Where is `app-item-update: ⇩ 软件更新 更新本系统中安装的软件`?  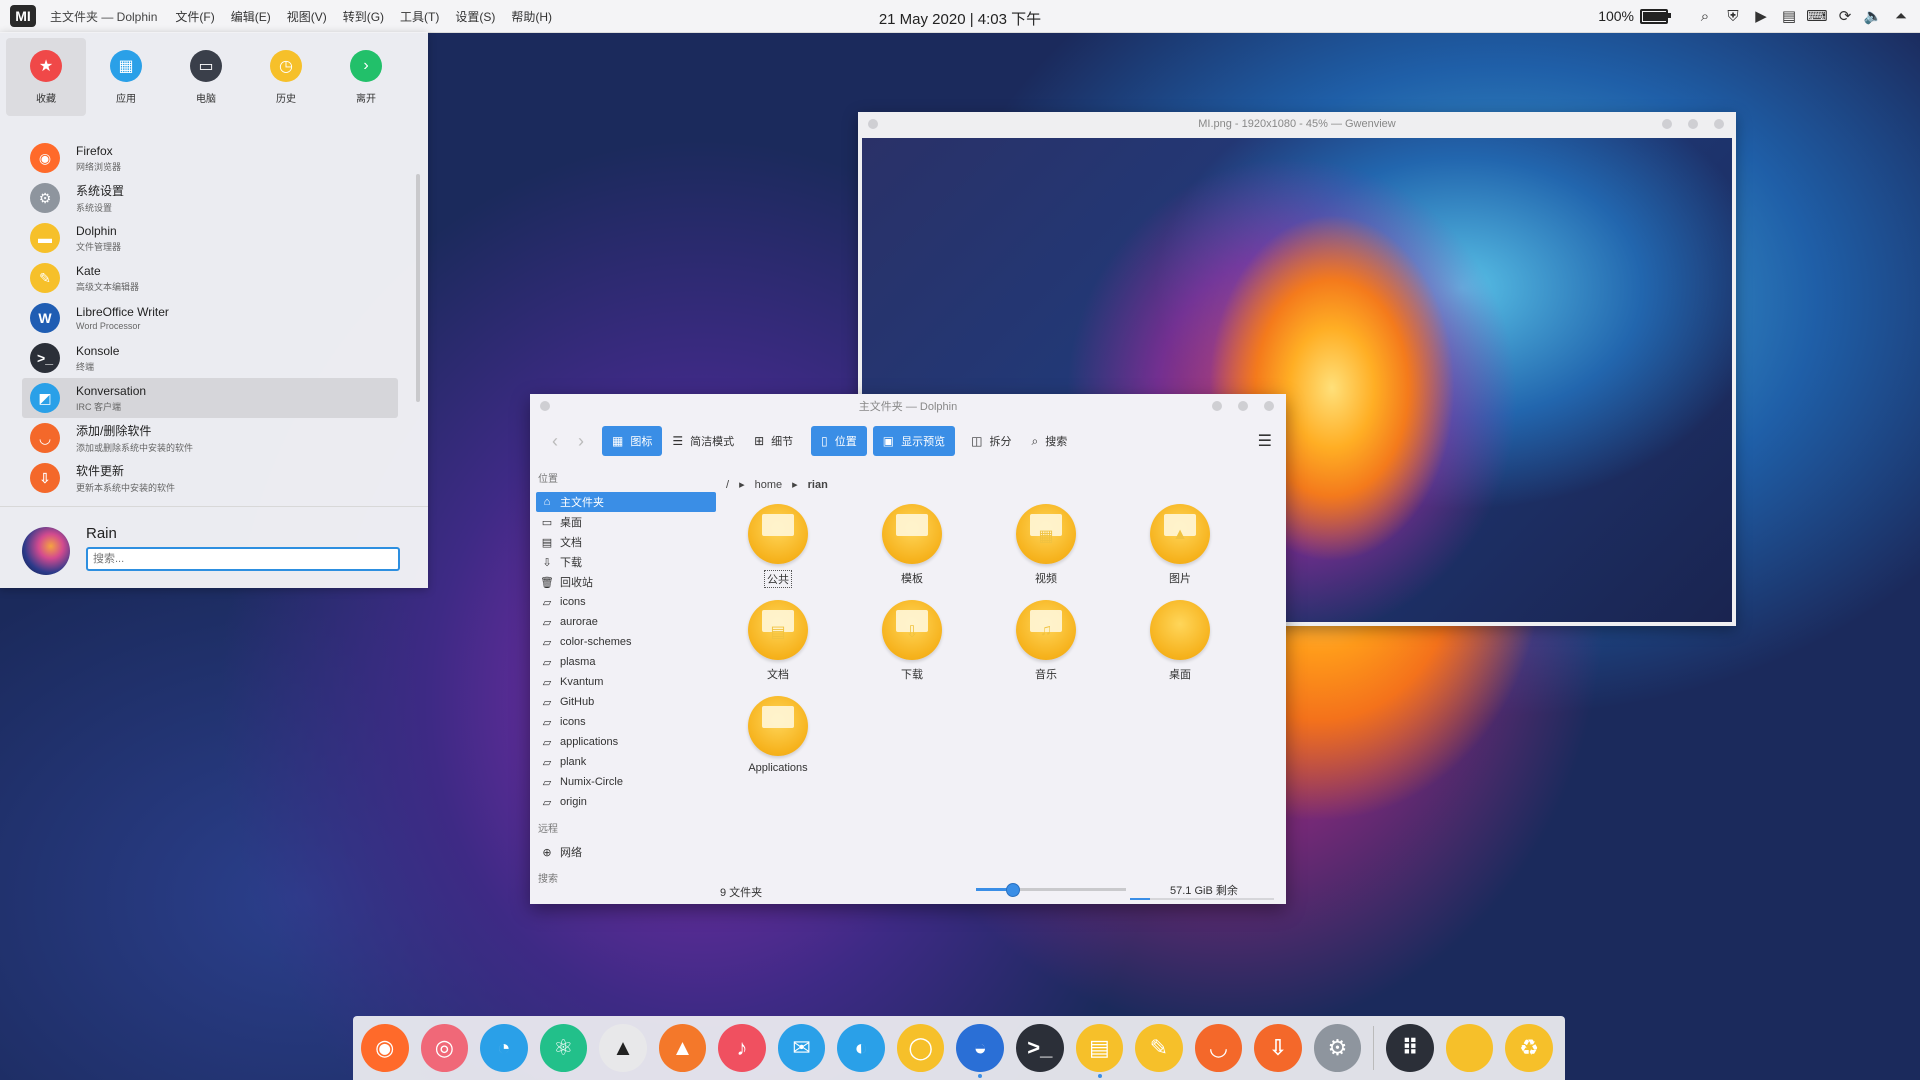
app-item-update: ⇩ 软件更新 更新本系统中安装的软件 is located at coordinates (210, 478).